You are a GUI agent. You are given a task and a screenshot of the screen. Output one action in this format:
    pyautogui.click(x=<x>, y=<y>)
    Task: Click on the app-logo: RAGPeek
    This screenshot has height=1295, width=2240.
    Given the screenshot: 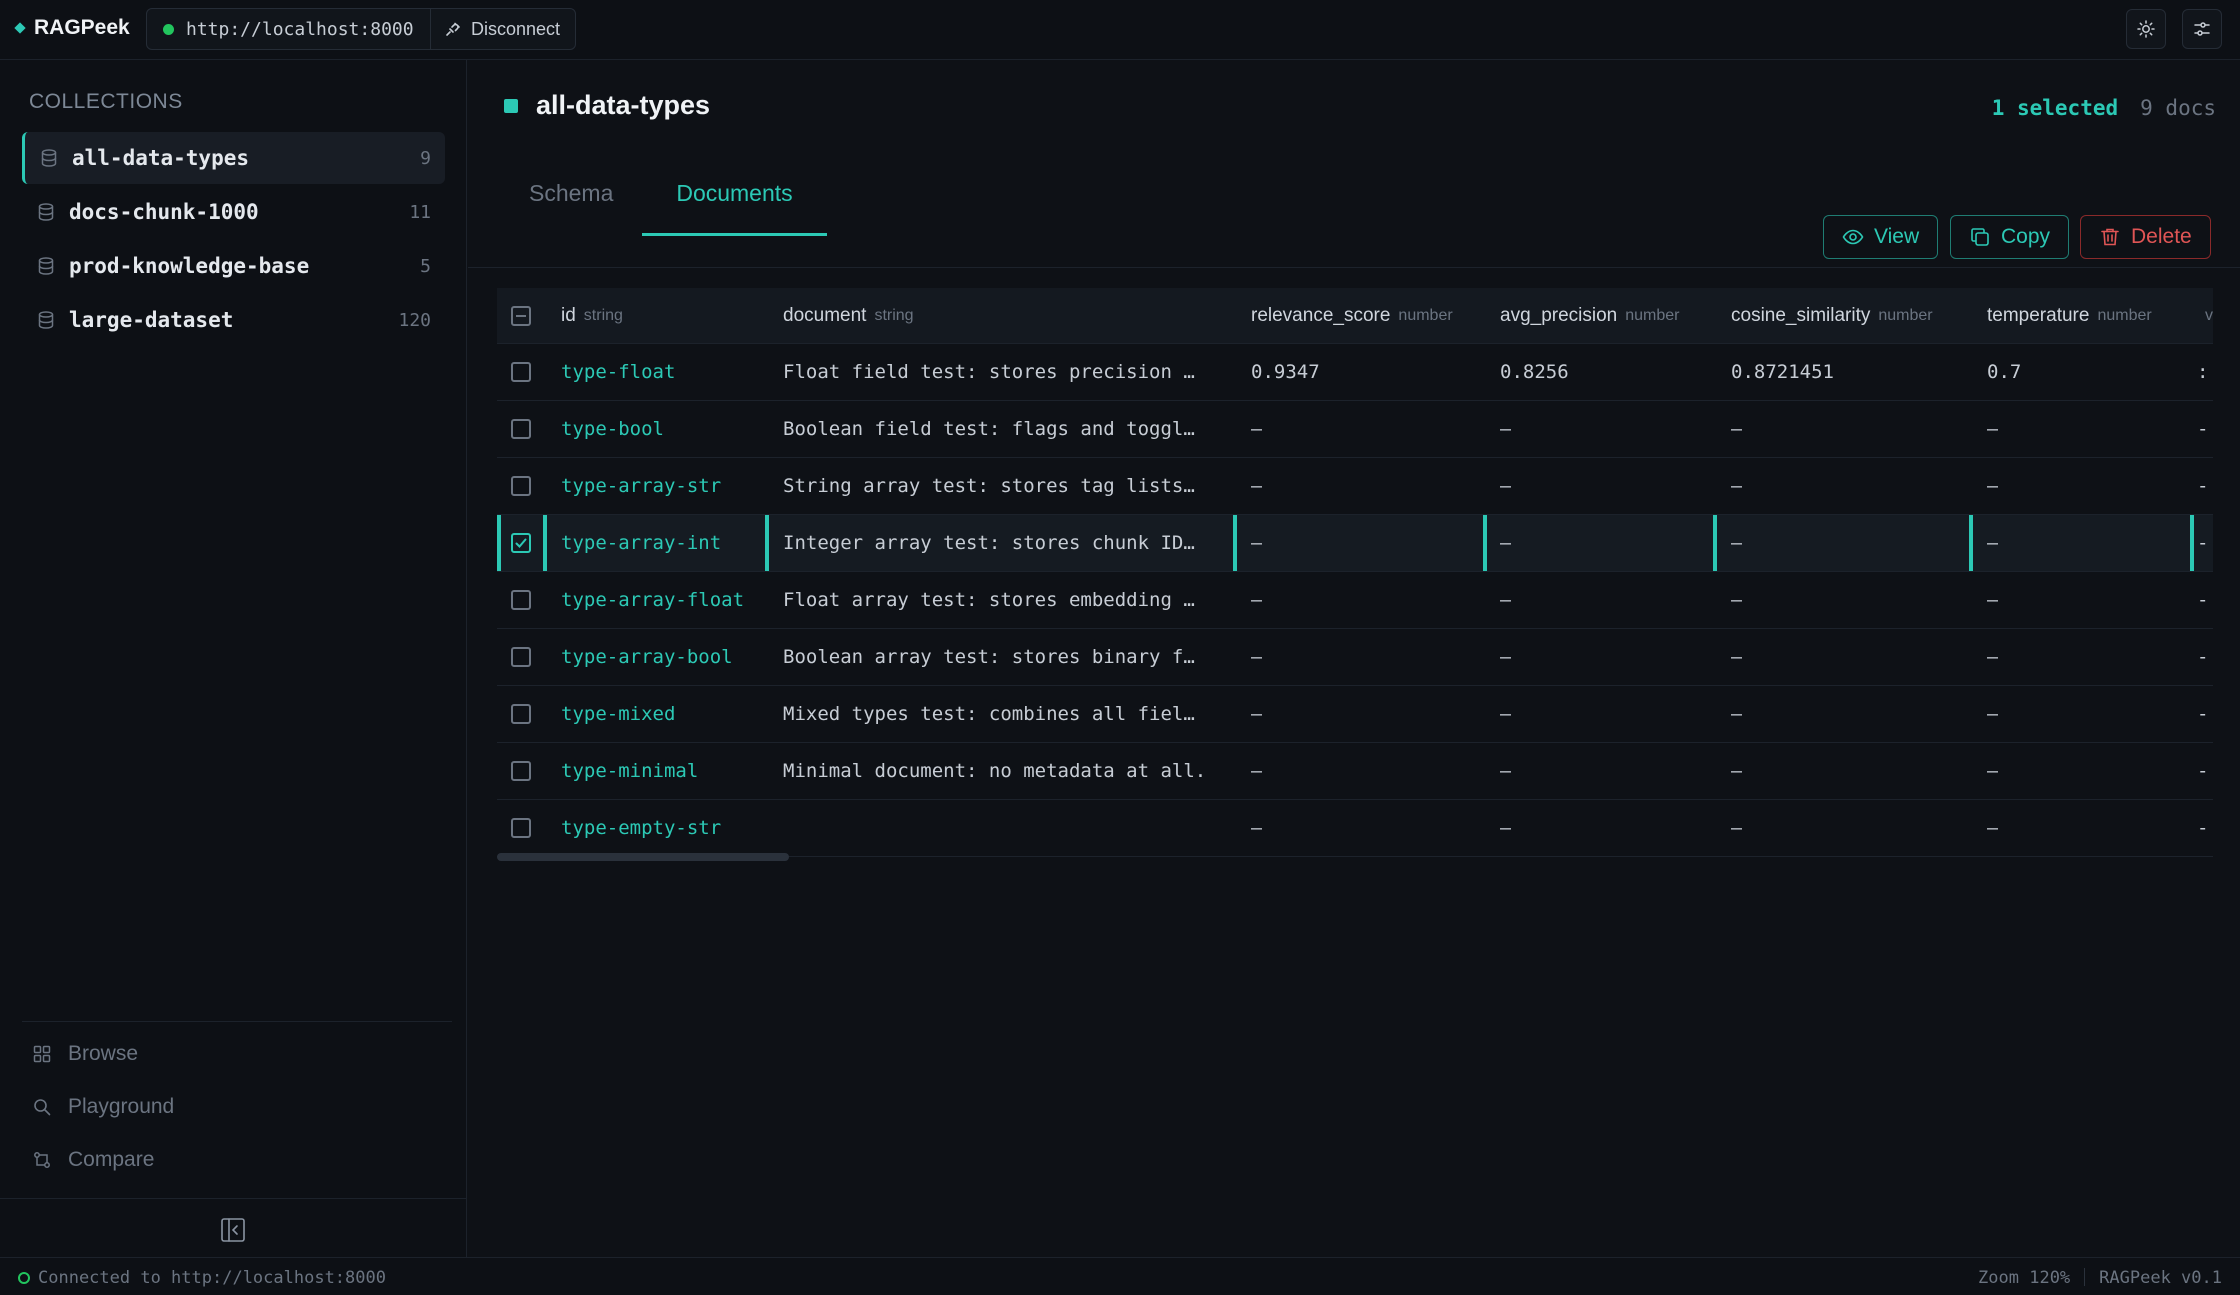 What is the action you would take?
    pyautogui.click(x=72, y=28)
    